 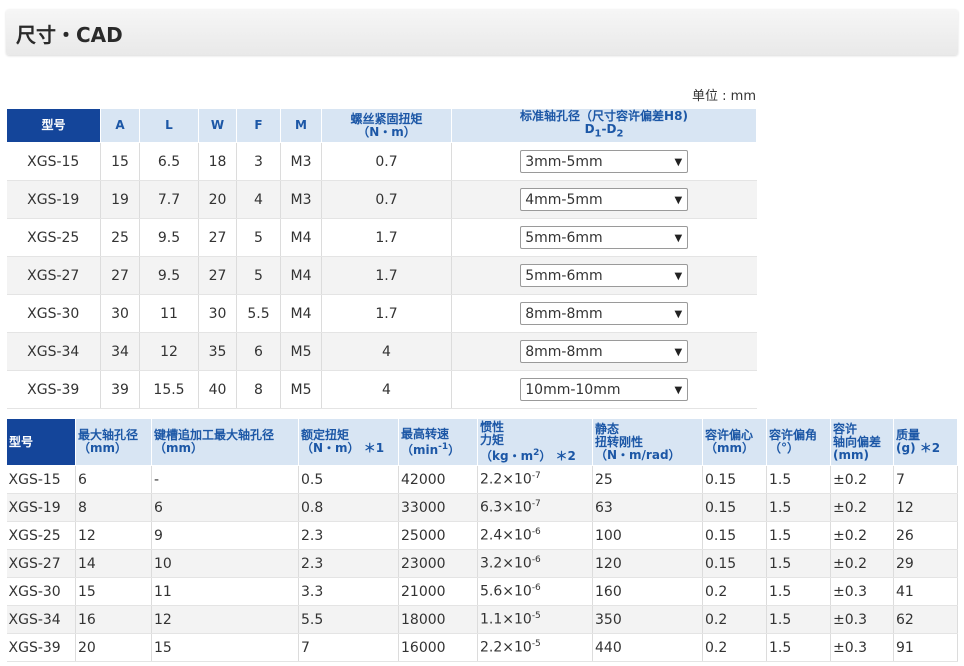 I want to click on cell-f: 4, so click(x=258, y=199).